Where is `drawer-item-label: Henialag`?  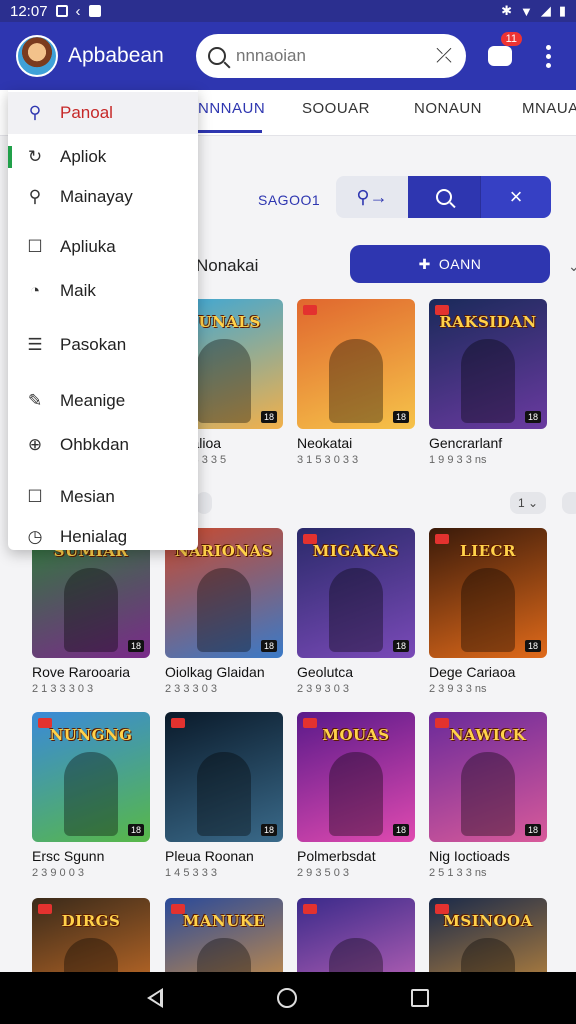 drawer-item-label: Henialag is located at coordinates (94, 536).